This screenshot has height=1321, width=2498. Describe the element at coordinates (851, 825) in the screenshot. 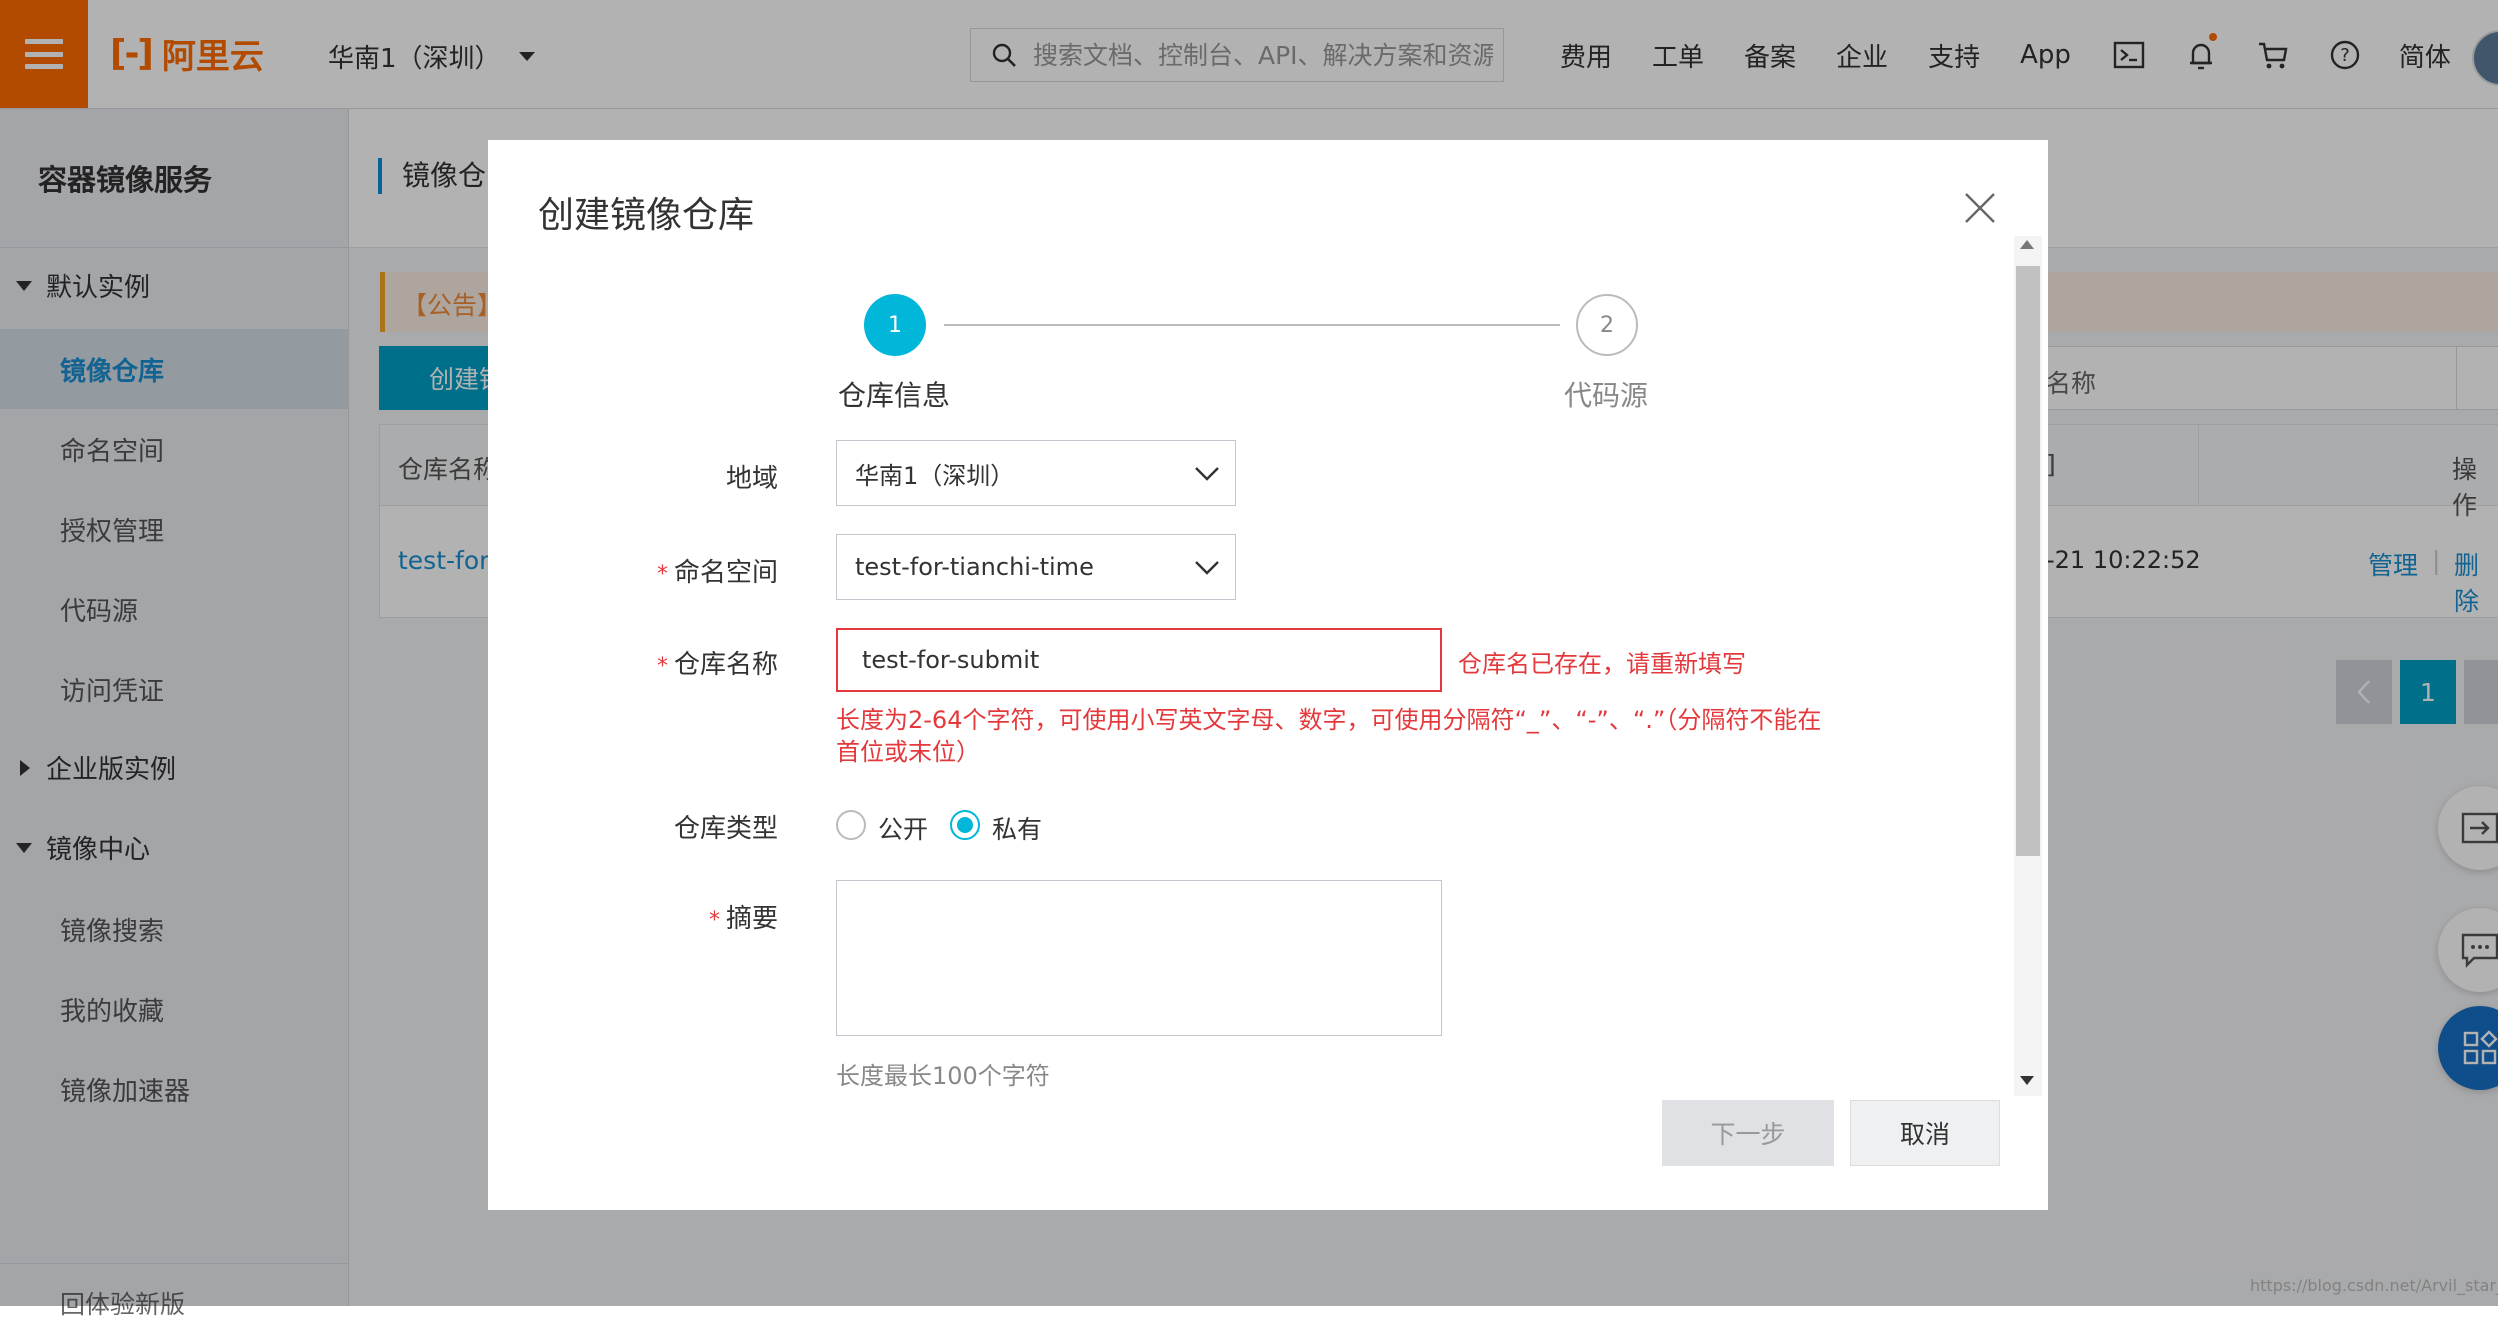

I see `radio-public` at that location.